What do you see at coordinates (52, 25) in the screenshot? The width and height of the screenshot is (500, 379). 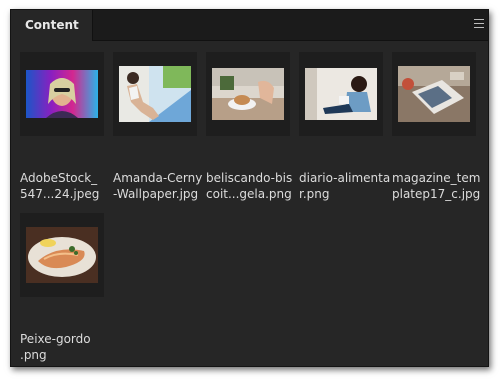 I see `tab-content: Content` at bounding box center [52, 25].